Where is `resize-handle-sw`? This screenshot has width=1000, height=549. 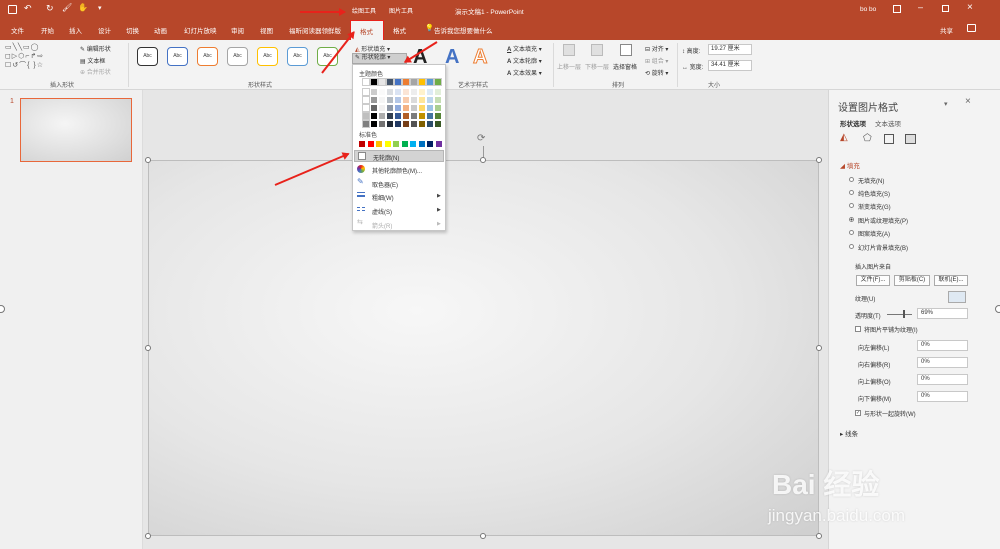
resize-handle-sw is located at coordinates (148, 536).